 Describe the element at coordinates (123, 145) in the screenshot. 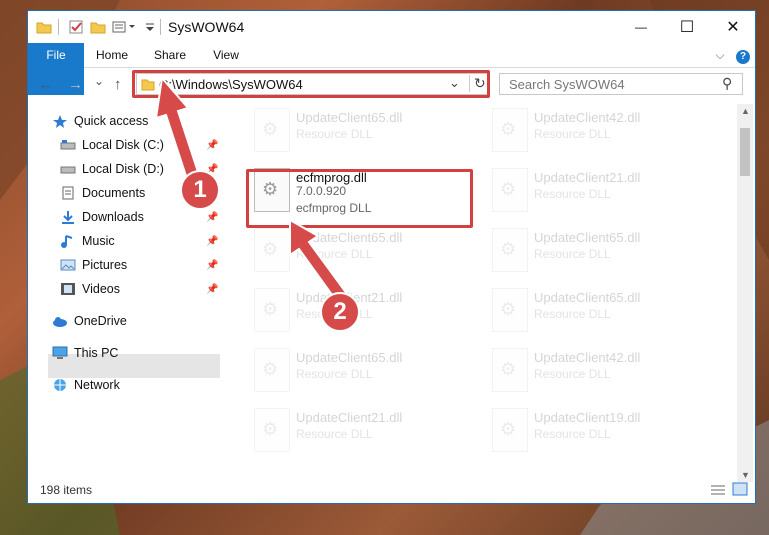

I see `nav-item-label: Local Disk (C:)` at that location.